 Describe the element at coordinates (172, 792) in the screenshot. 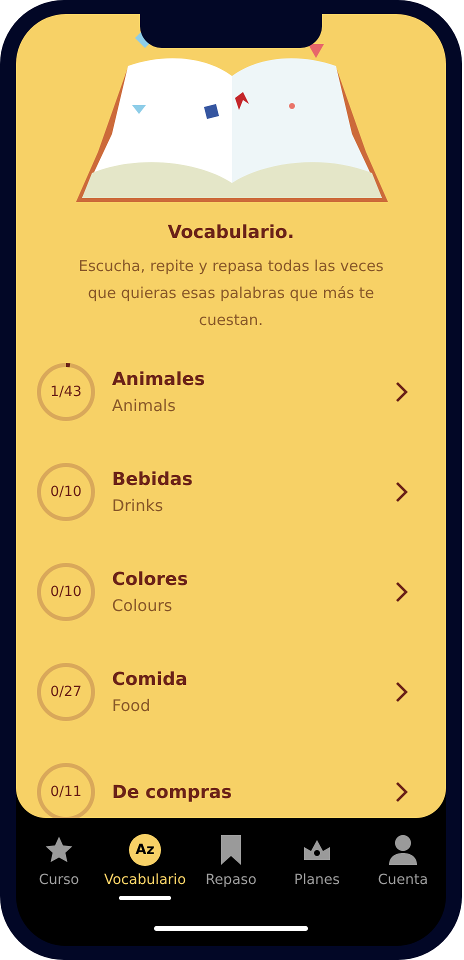

I see `topic-title: De compras` at that location.